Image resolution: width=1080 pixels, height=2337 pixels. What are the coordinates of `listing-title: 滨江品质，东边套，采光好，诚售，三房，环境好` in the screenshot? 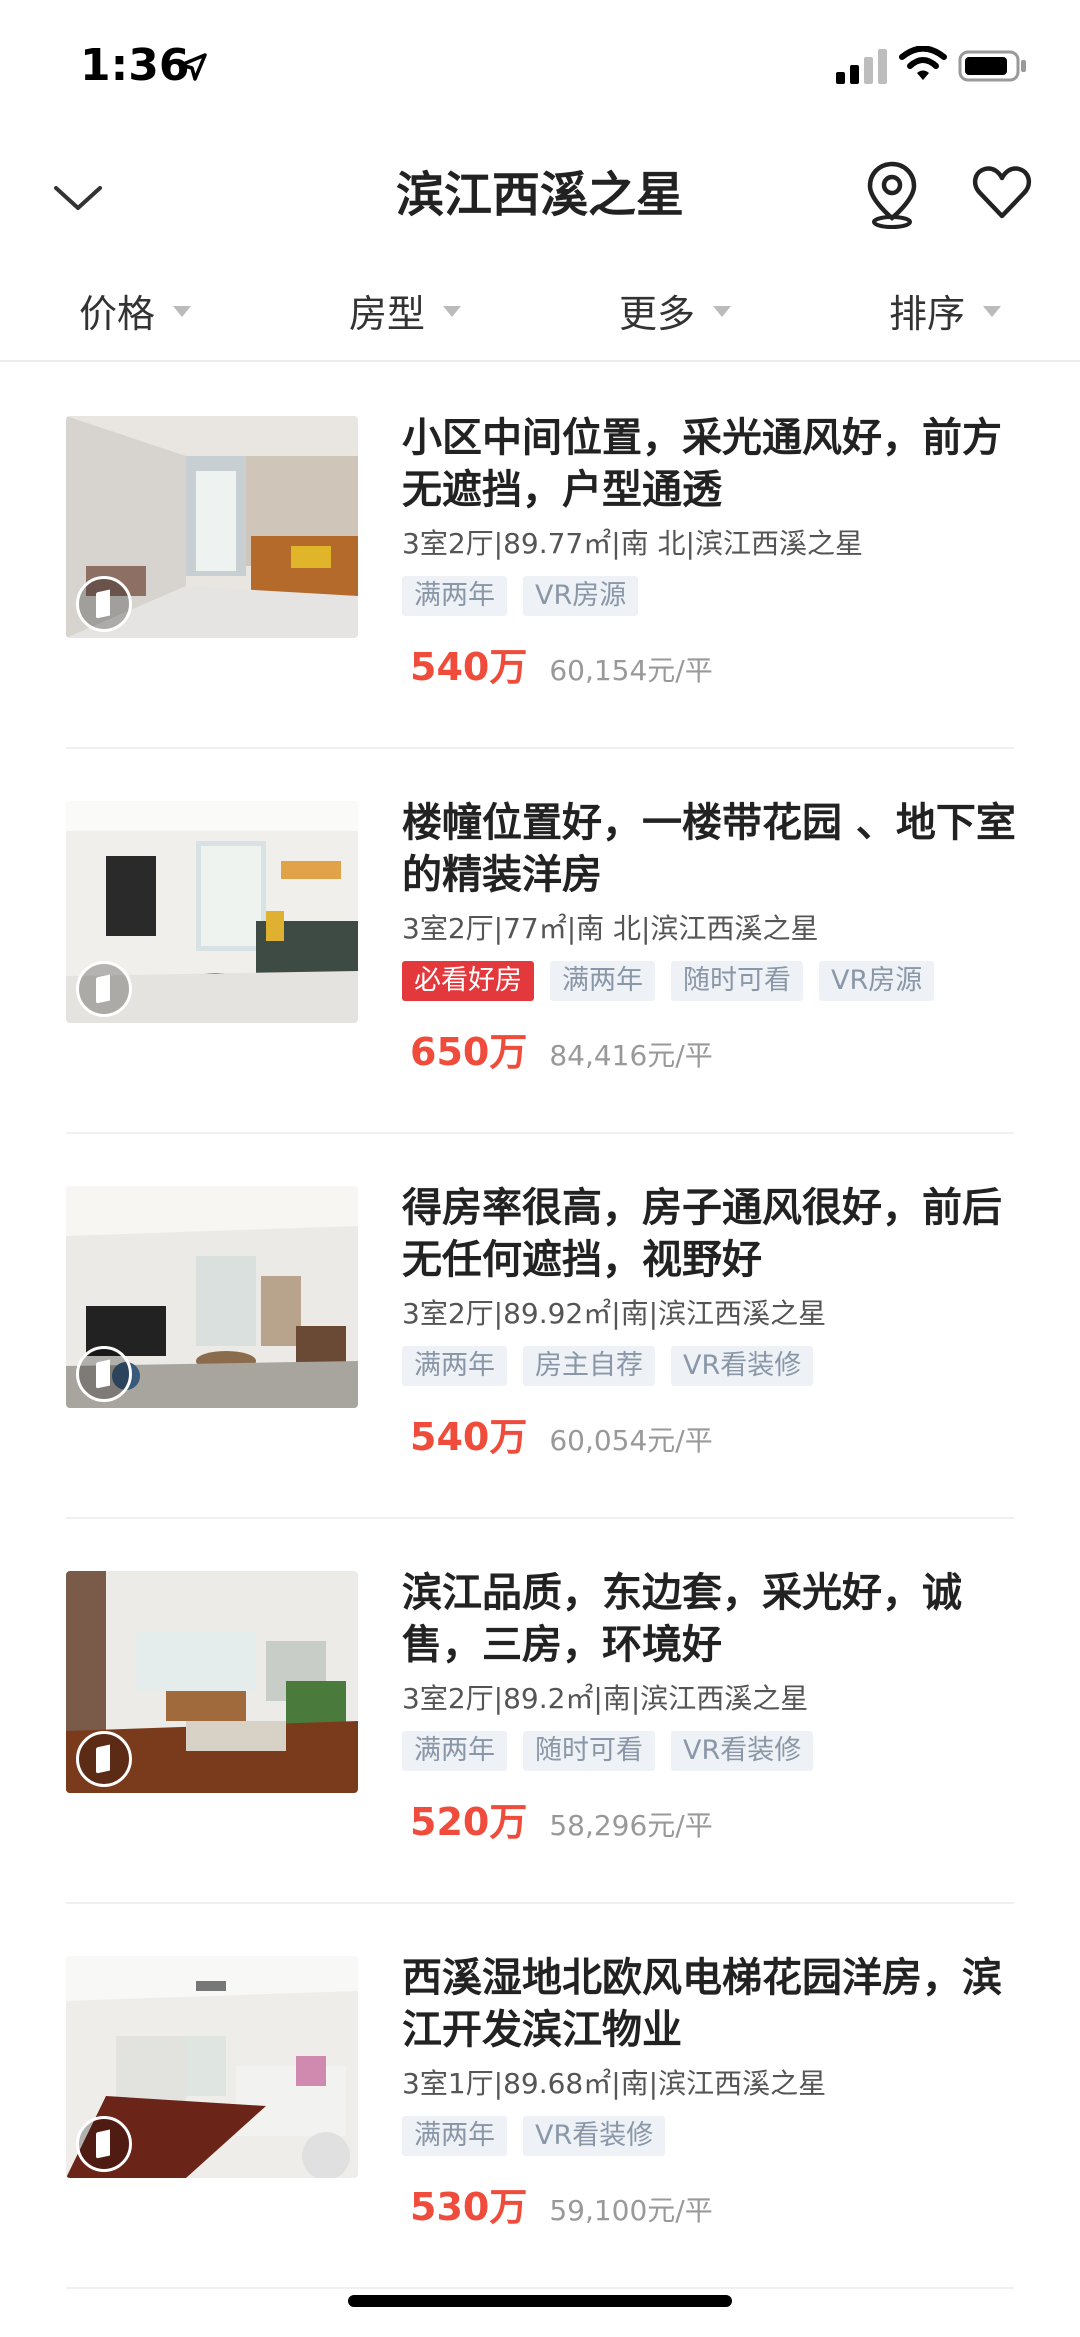 It's located at (682, 1619).